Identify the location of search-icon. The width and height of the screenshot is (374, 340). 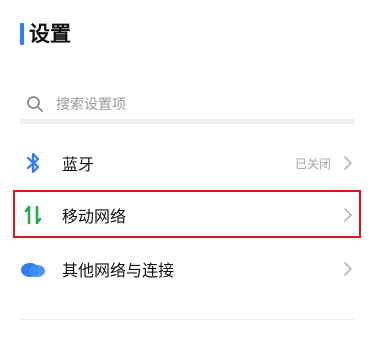
(35, 104).